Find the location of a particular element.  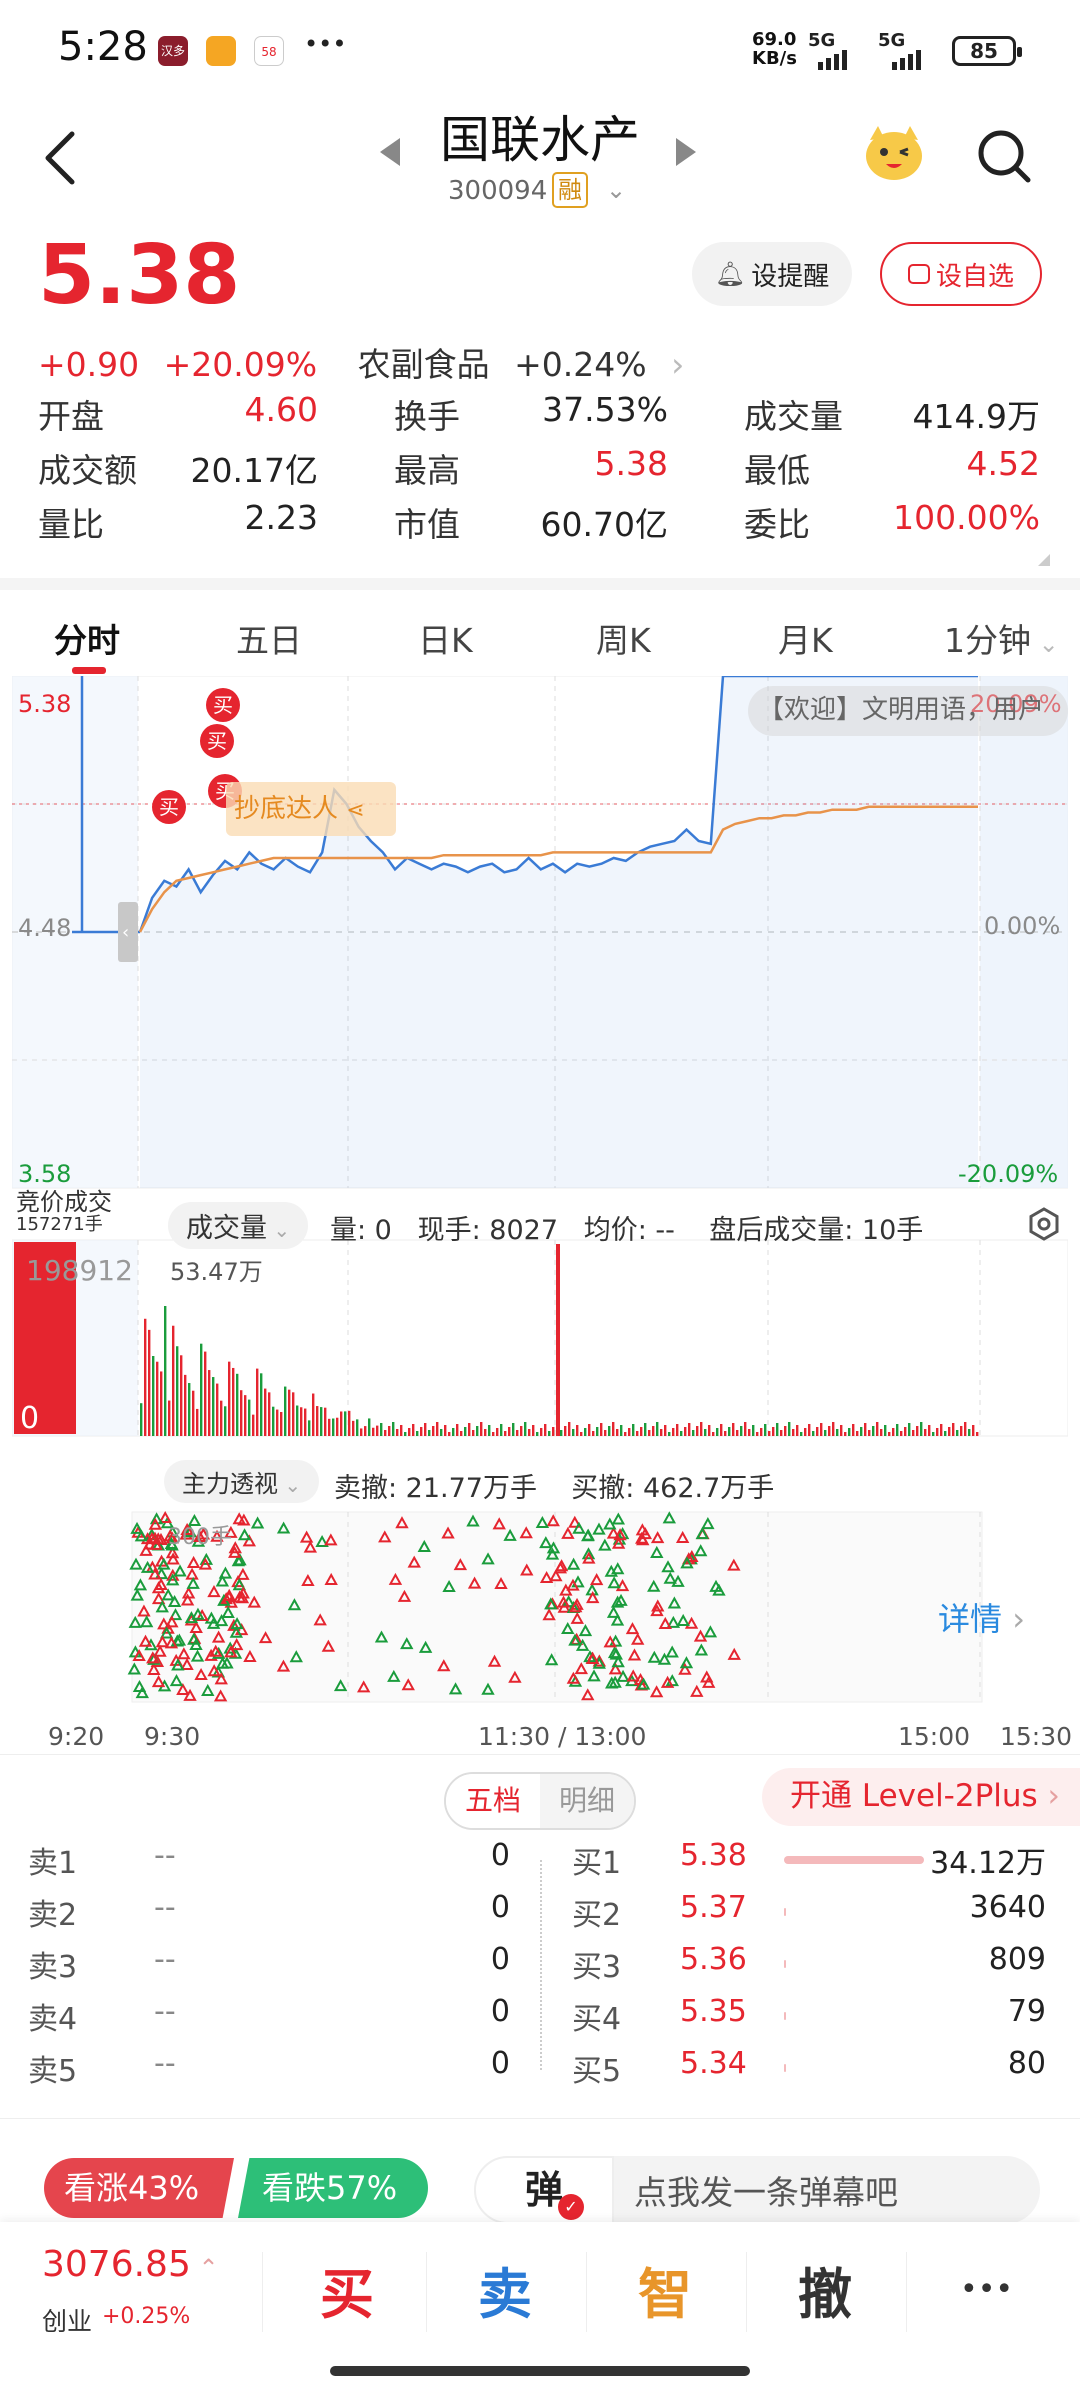

danmaku-toggle: 弹 ✓ is located at coordinates (544, 2190).